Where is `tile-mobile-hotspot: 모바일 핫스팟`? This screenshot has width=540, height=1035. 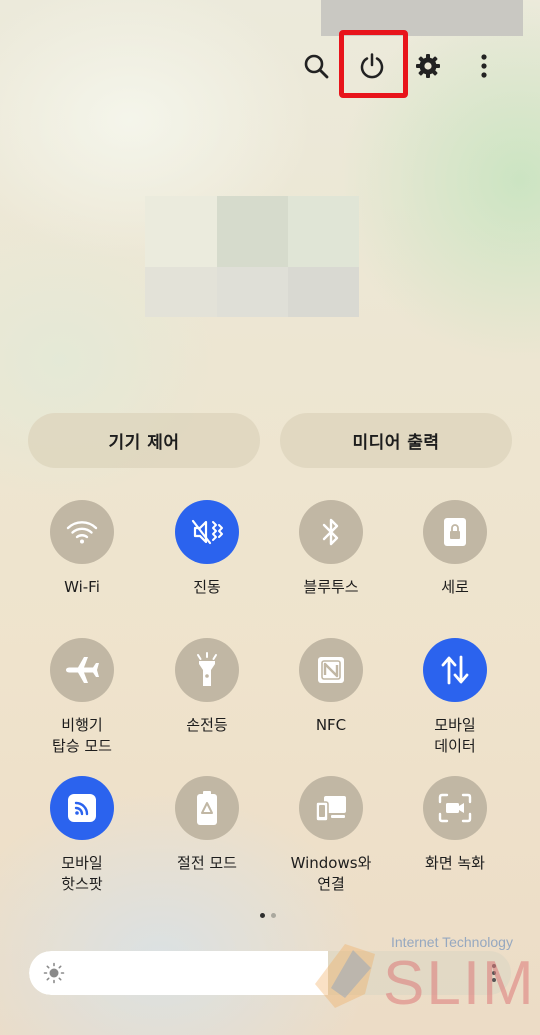
tile-mobile-hotspot: 모바일 핫스팟 is located at coordinates (82, 835).